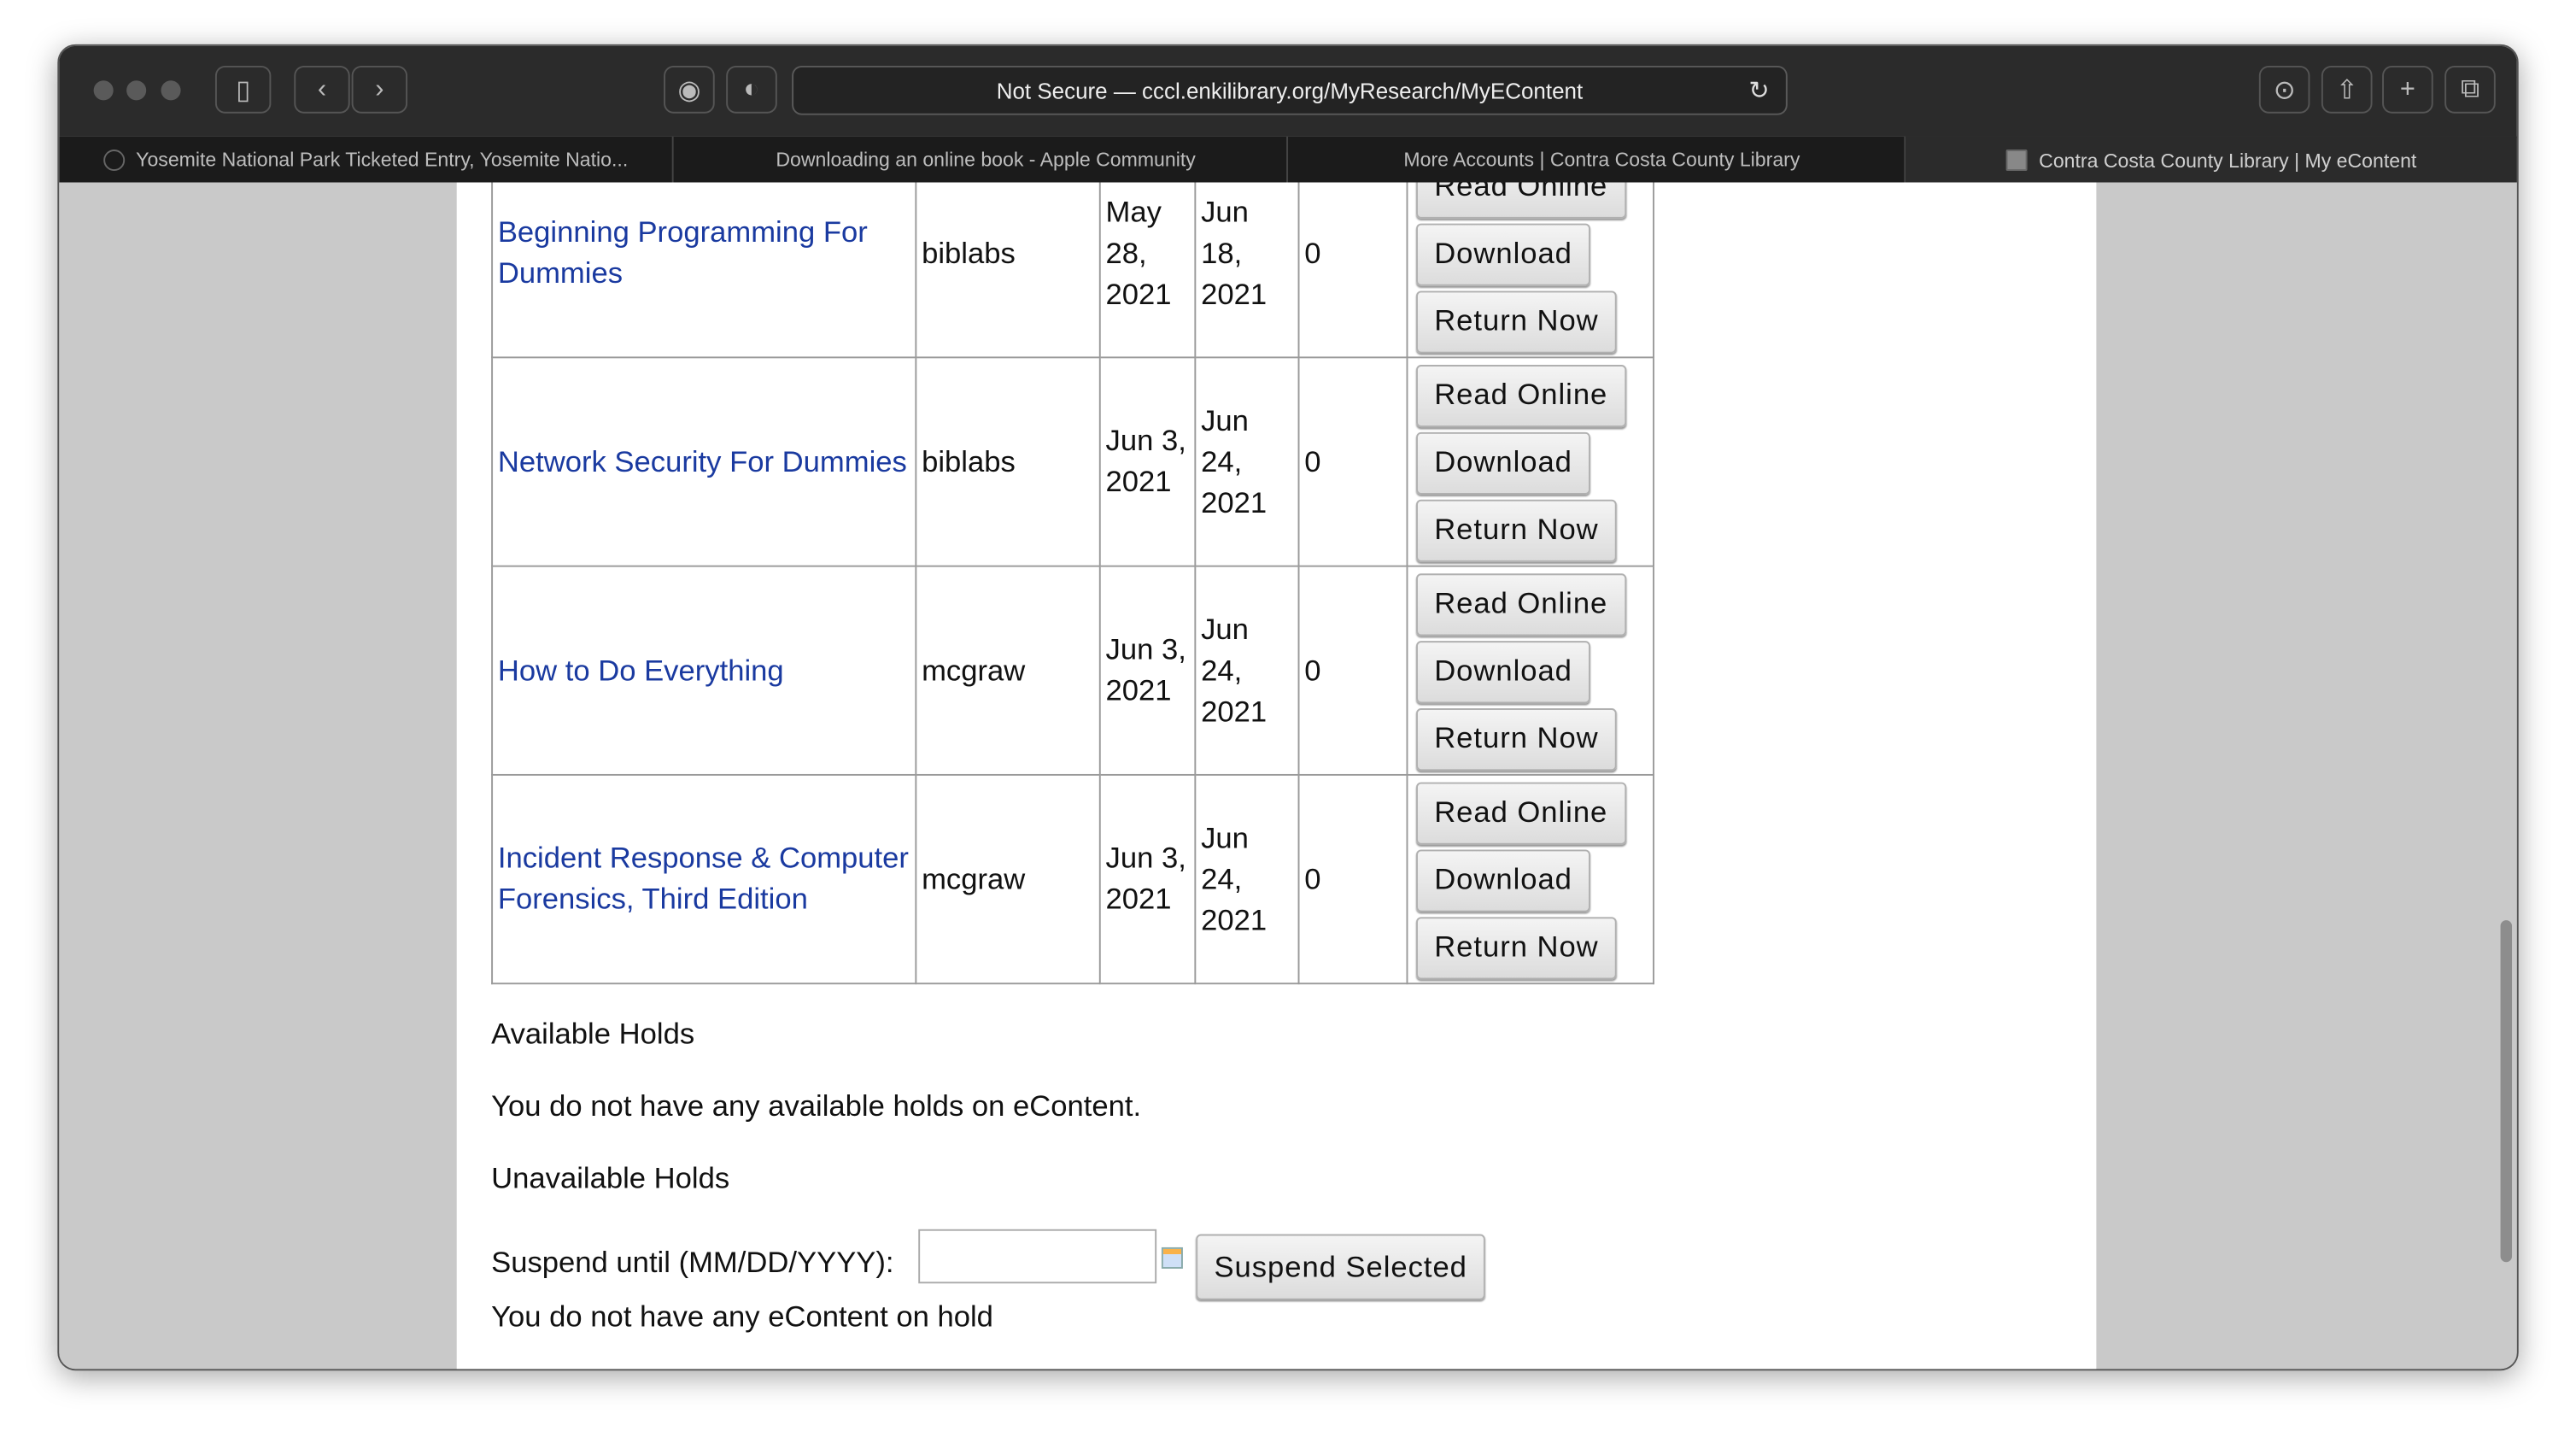 This screenshot has height=1443, width=2576. I want to click on suspend-selected-button: Suspend Selected, so click(1341, 1267).